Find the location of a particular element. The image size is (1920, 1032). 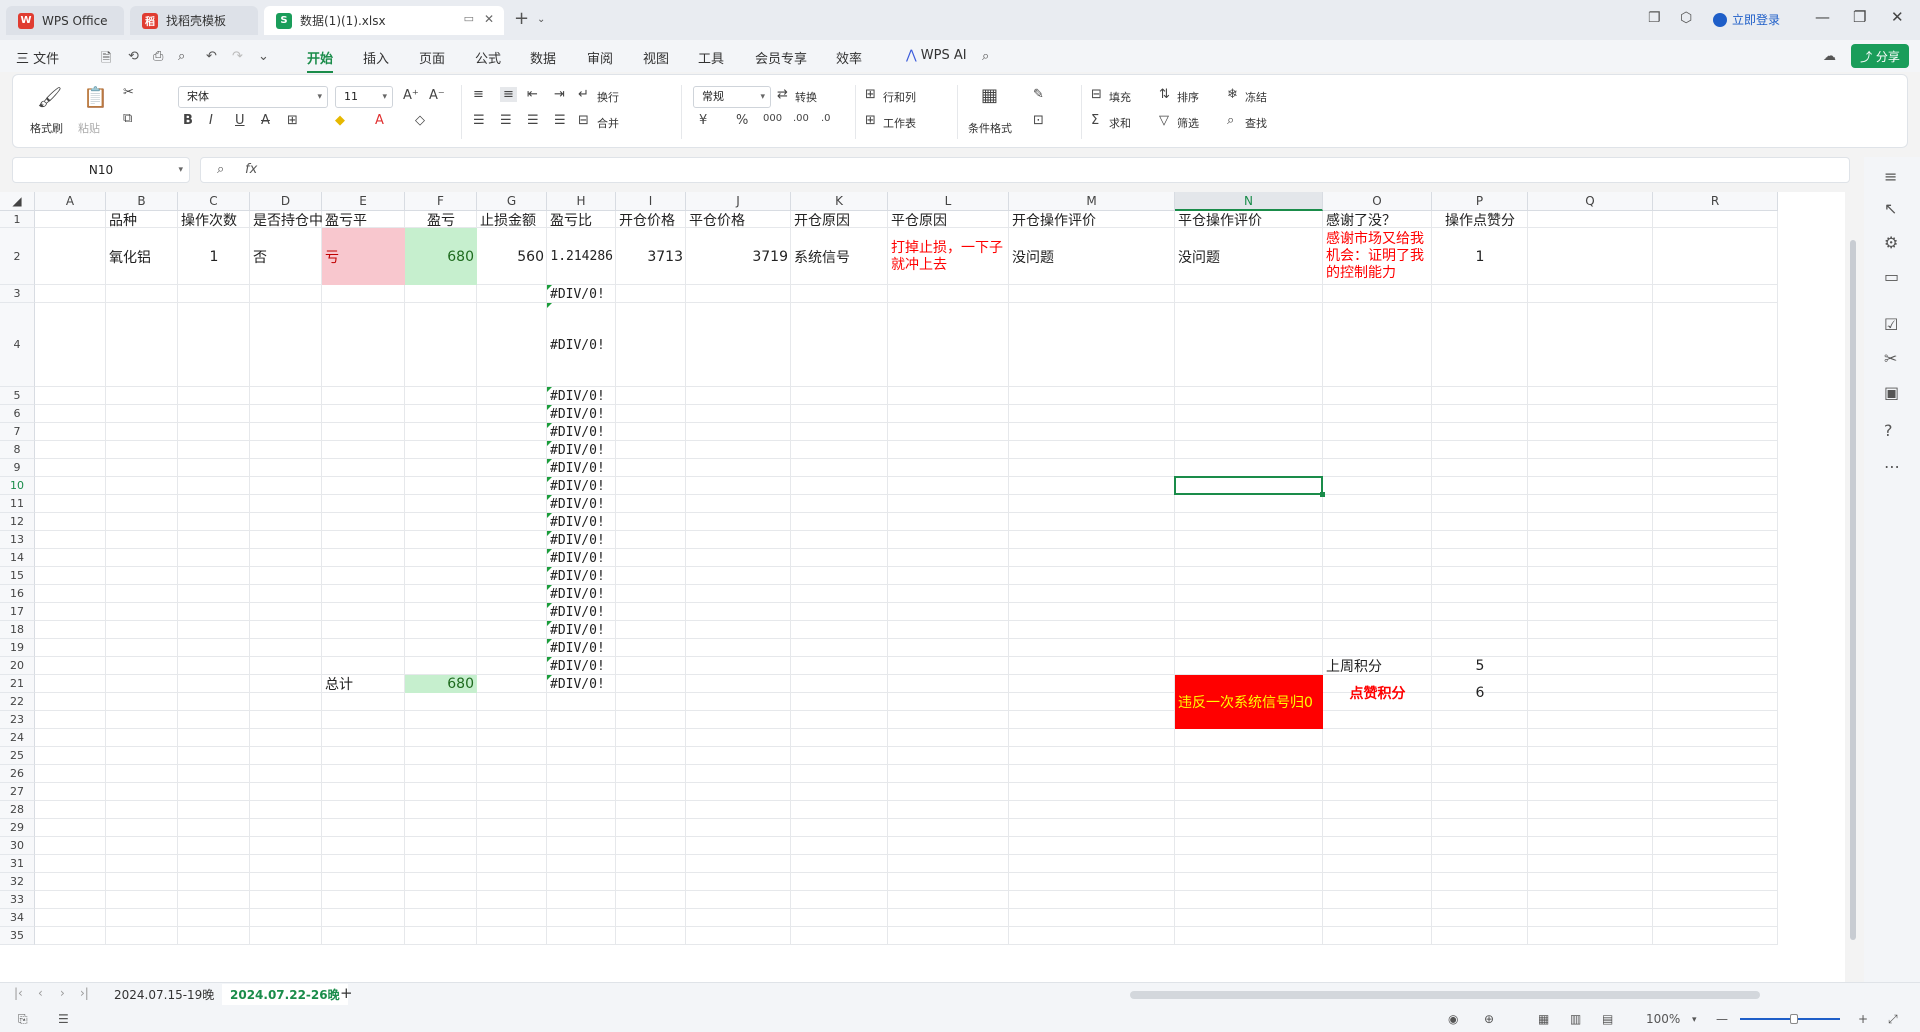

header-cell: 开仓操作评价 is located at coordinates (1092, 220).